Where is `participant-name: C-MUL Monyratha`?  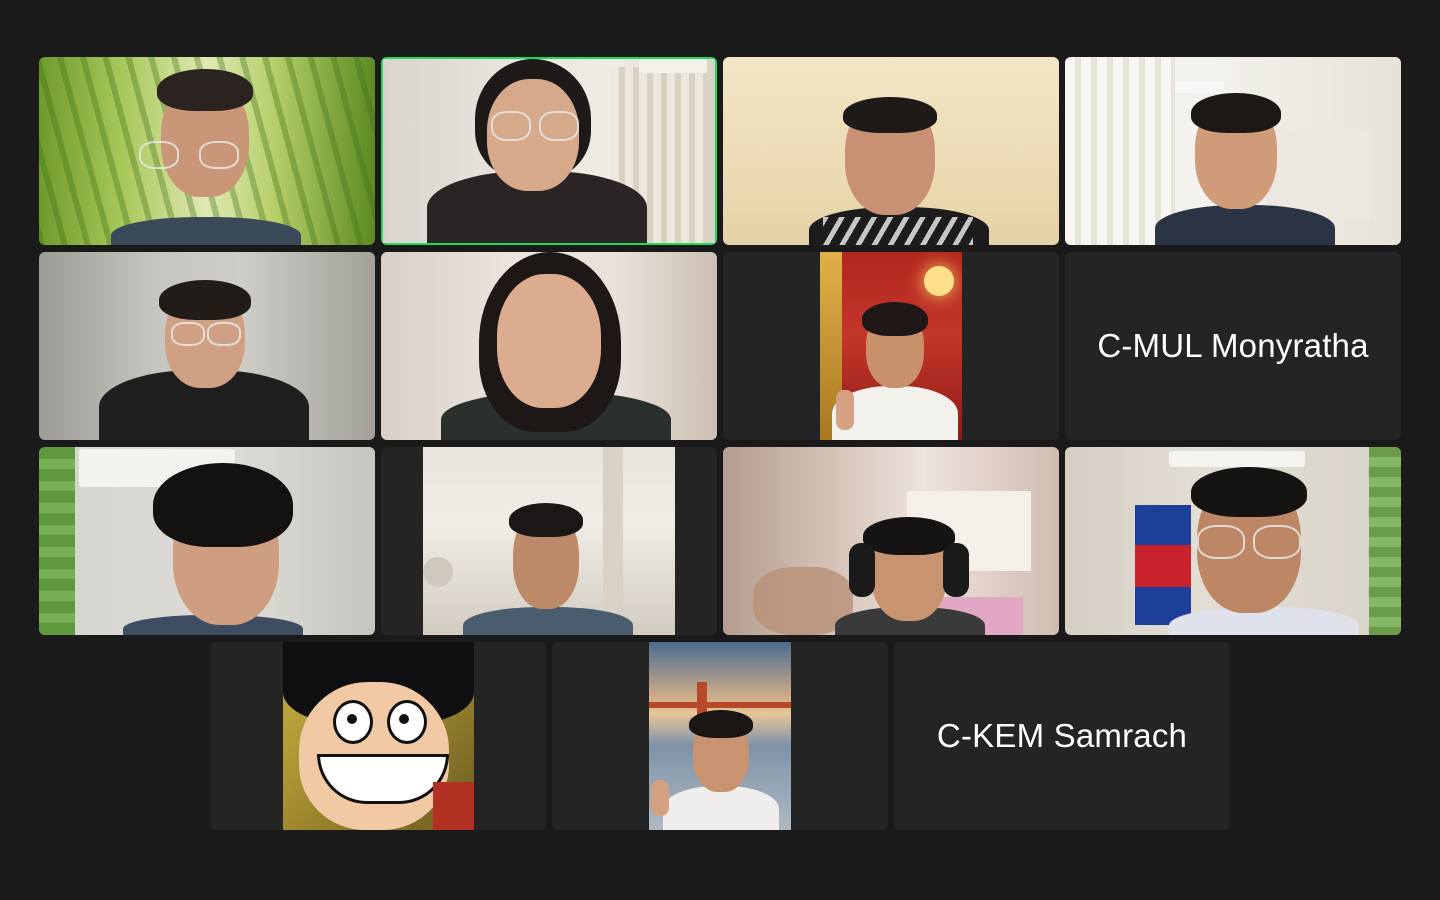 participant-name: C-MUL Monyratha is located at coordinates (1233, 345).